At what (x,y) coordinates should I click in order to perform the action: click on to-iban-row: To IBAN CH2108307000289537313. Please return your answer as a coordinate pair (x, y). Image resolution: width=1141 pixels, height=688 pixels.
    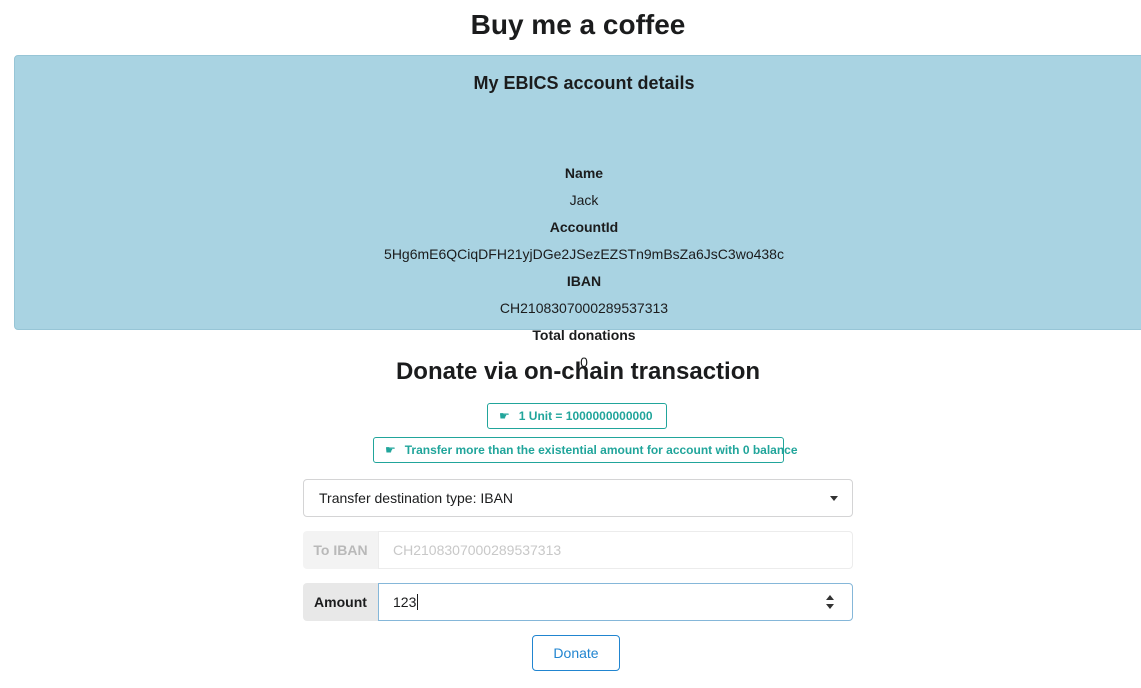
    Looking at the image, I should click on (578, 550).